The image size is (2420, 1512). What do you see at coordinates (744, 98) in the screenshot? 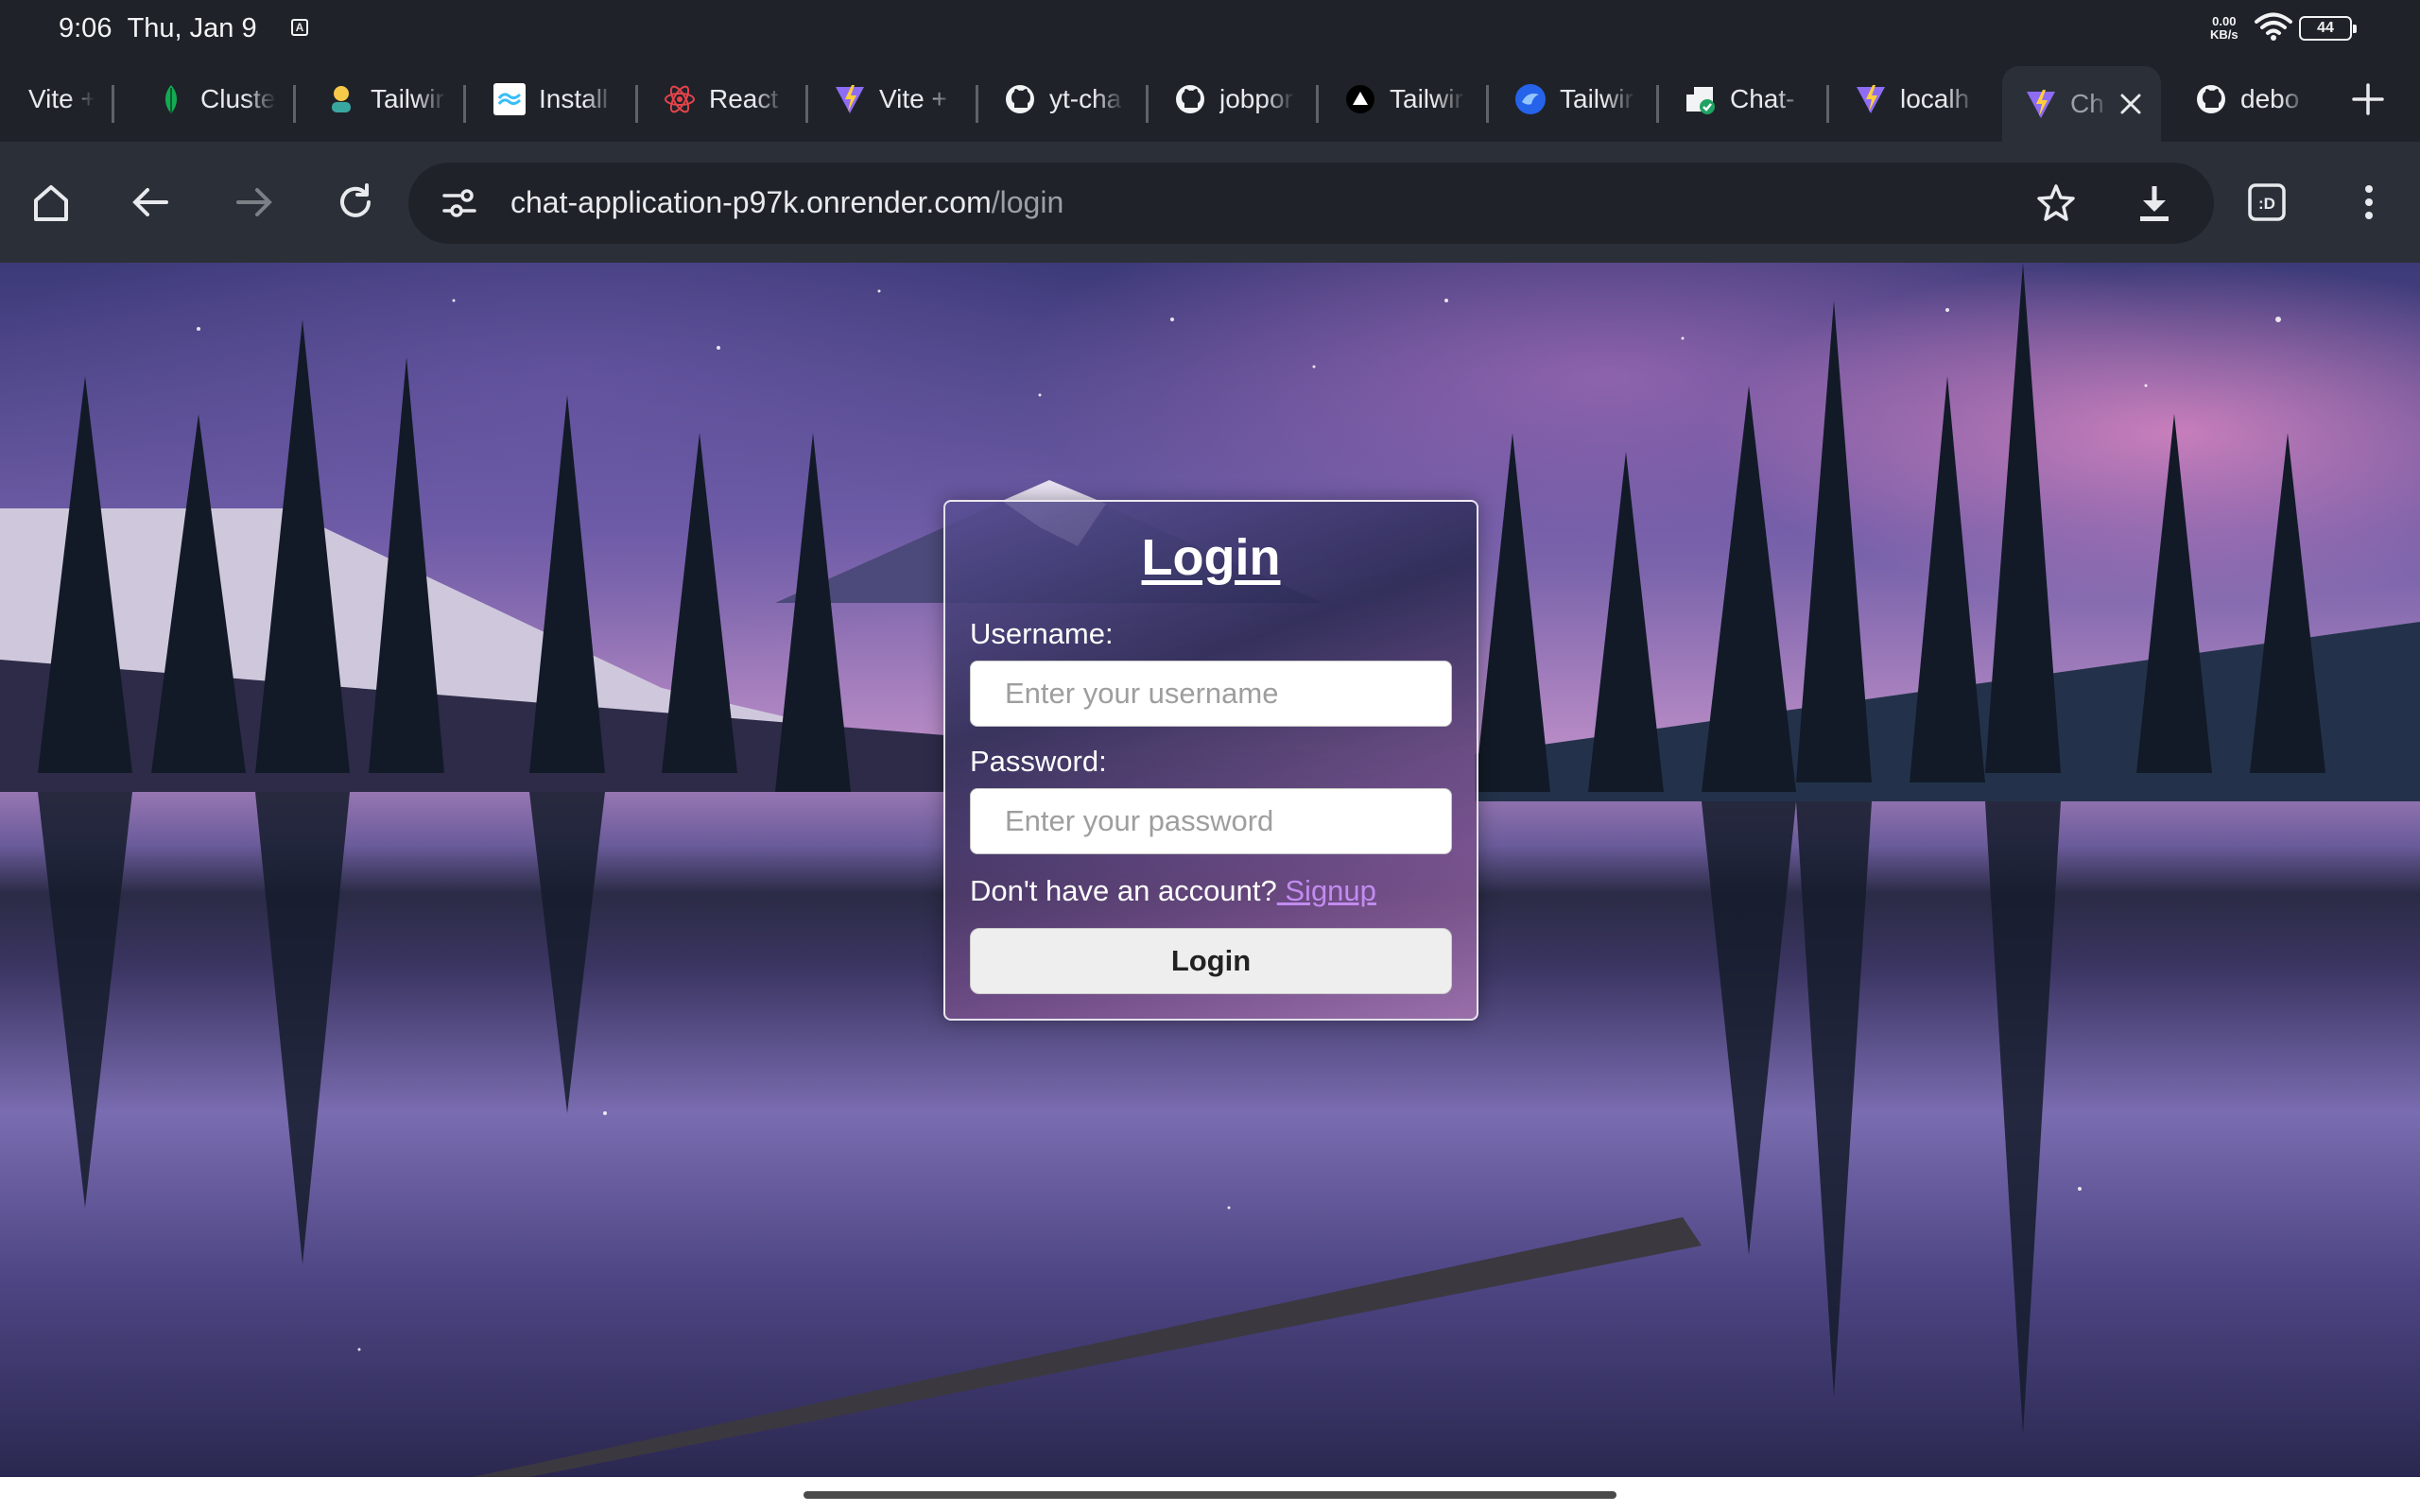
I see `tab-label: React` at bounding box center [744, 98].